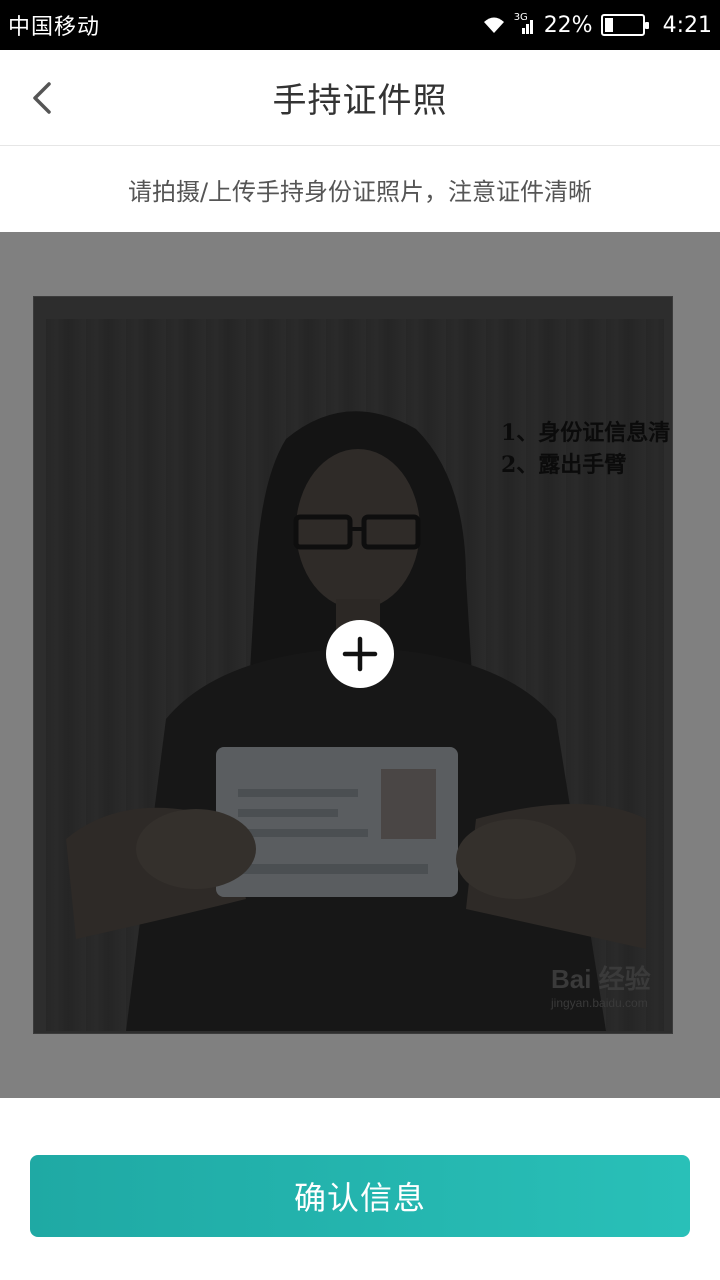 The height and width of the screenshot is (1280, 720). Describe the element at coordinates (520, 17) in the screenshot. I see `network-type: 3G` at that location.